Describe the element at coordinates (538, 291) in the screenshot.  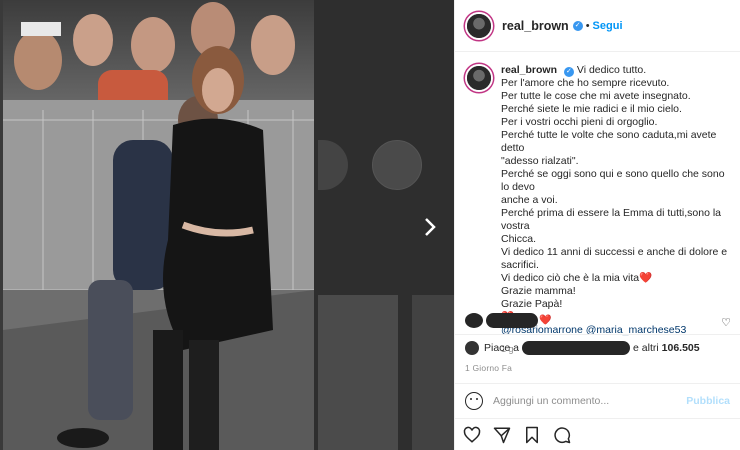
I see `caption-line: Grazie mamma!` at that location.